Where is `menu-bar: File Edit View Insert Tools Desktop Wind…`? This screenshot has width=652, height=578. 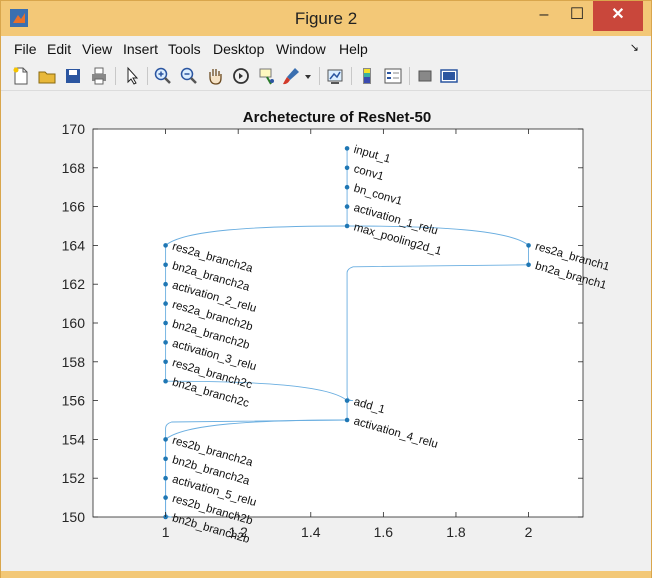 menu-bar: File Edit View Insert Tools Desktop Wind… is located at coordinates (326, 49).